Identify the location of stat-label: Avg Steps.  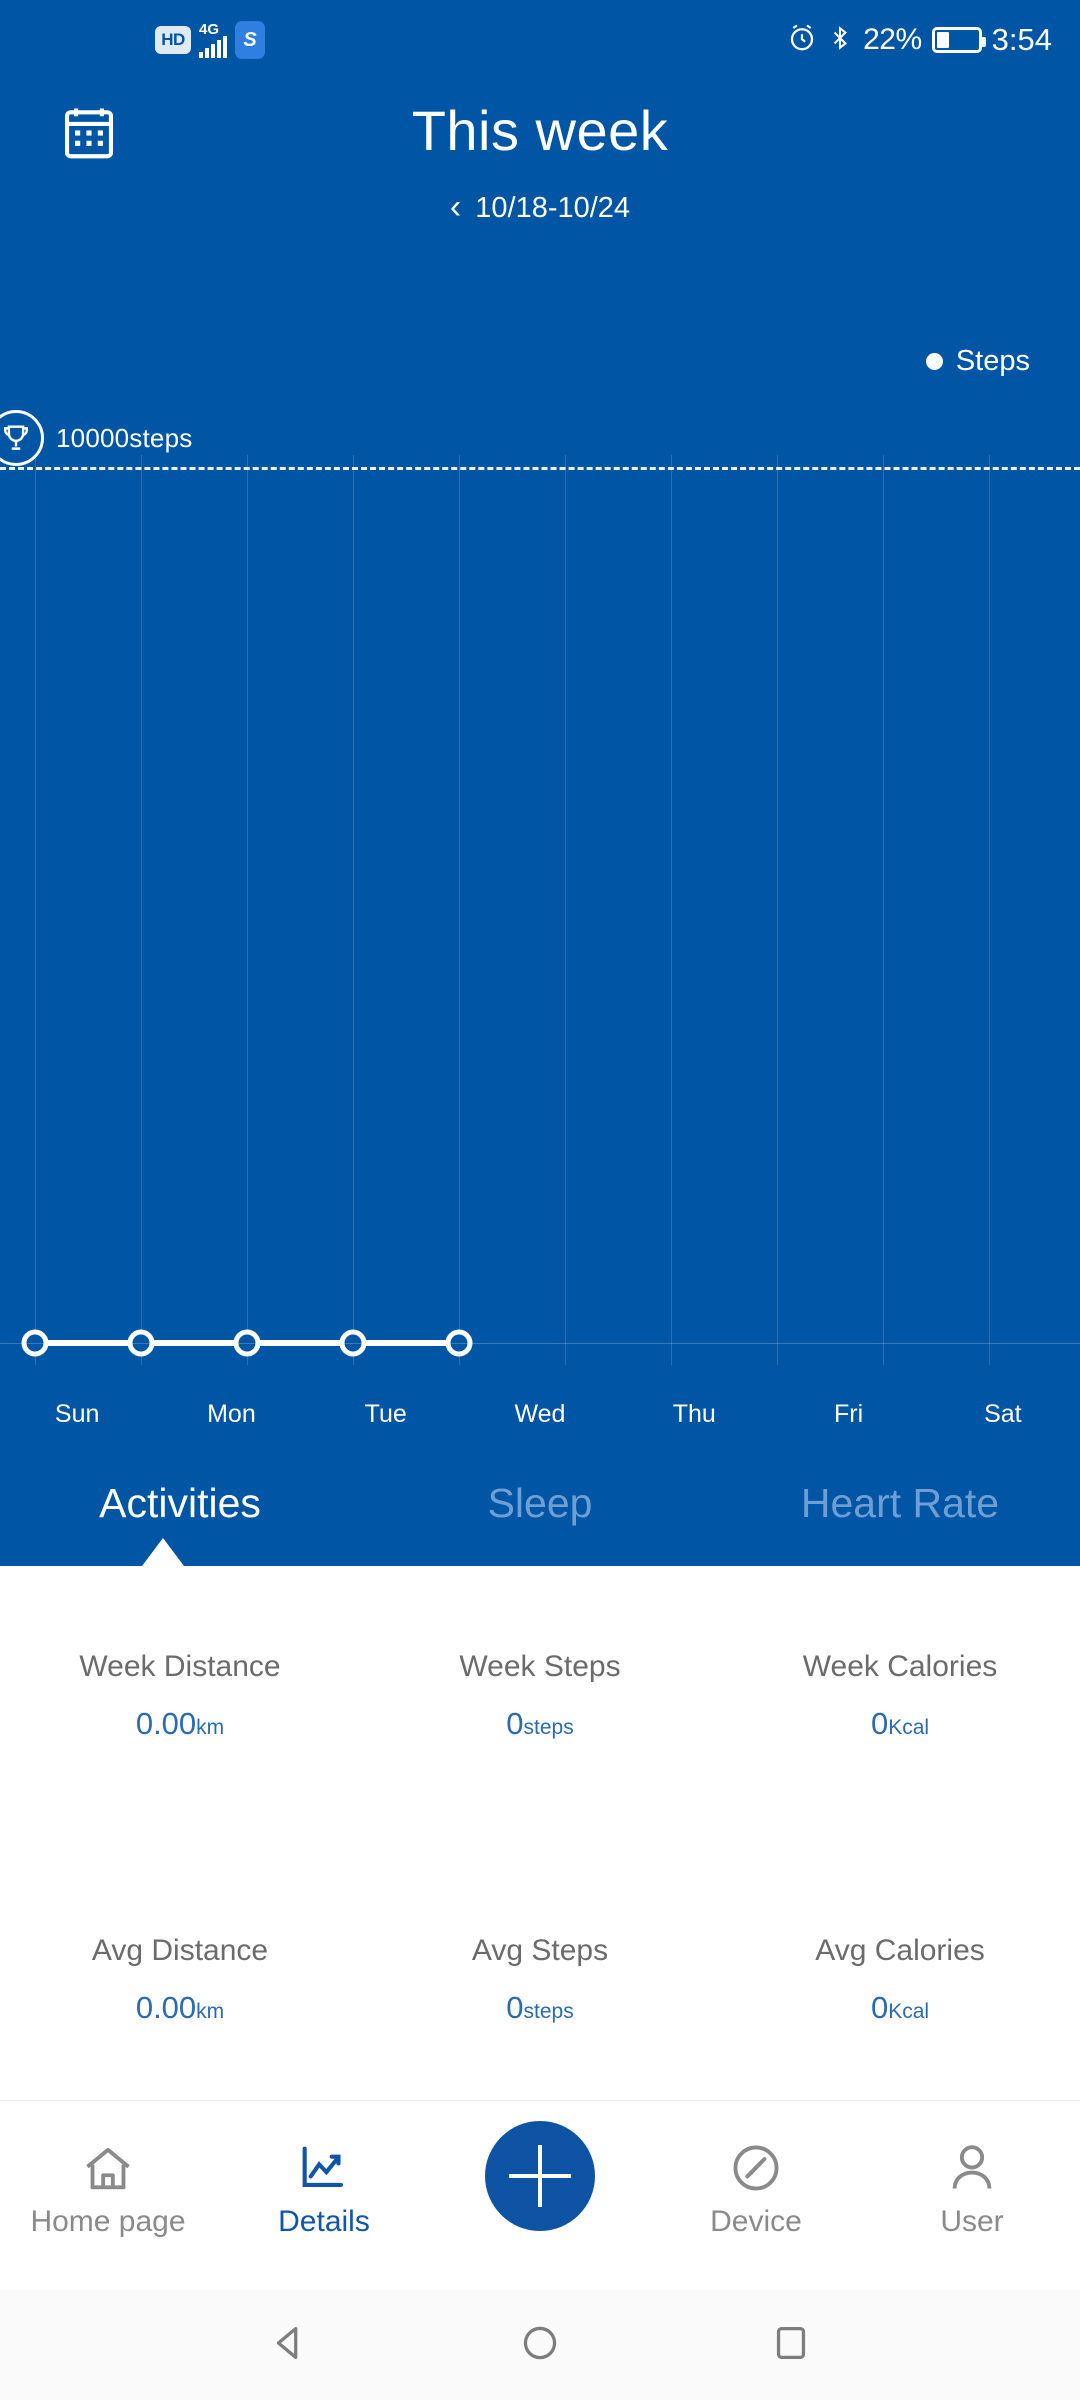
(540, 1950).